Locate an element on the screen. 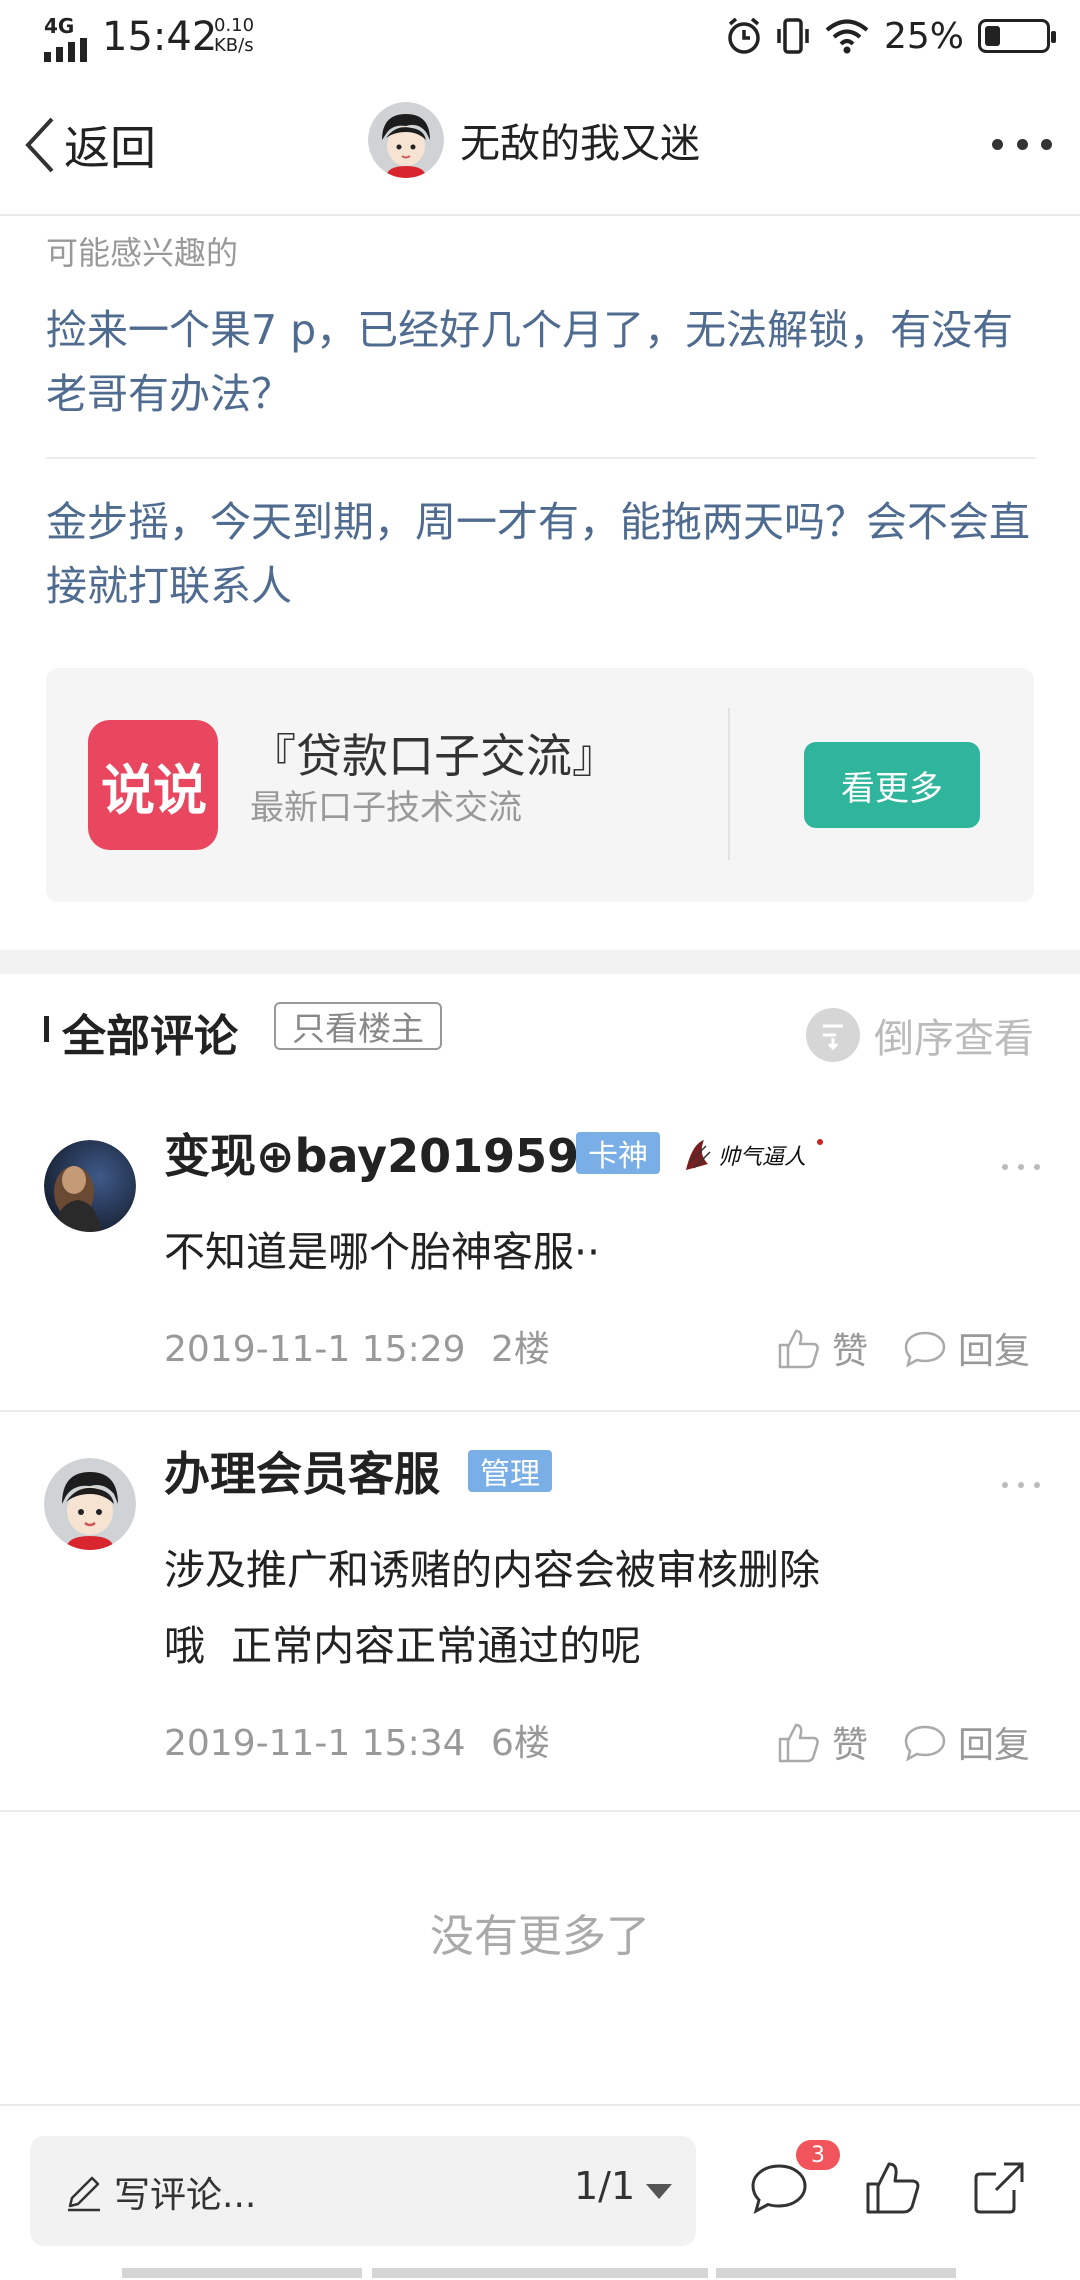 The height and width of the screenshot is (2280, 1080). signal-icon is located at coordinates (65, 50).